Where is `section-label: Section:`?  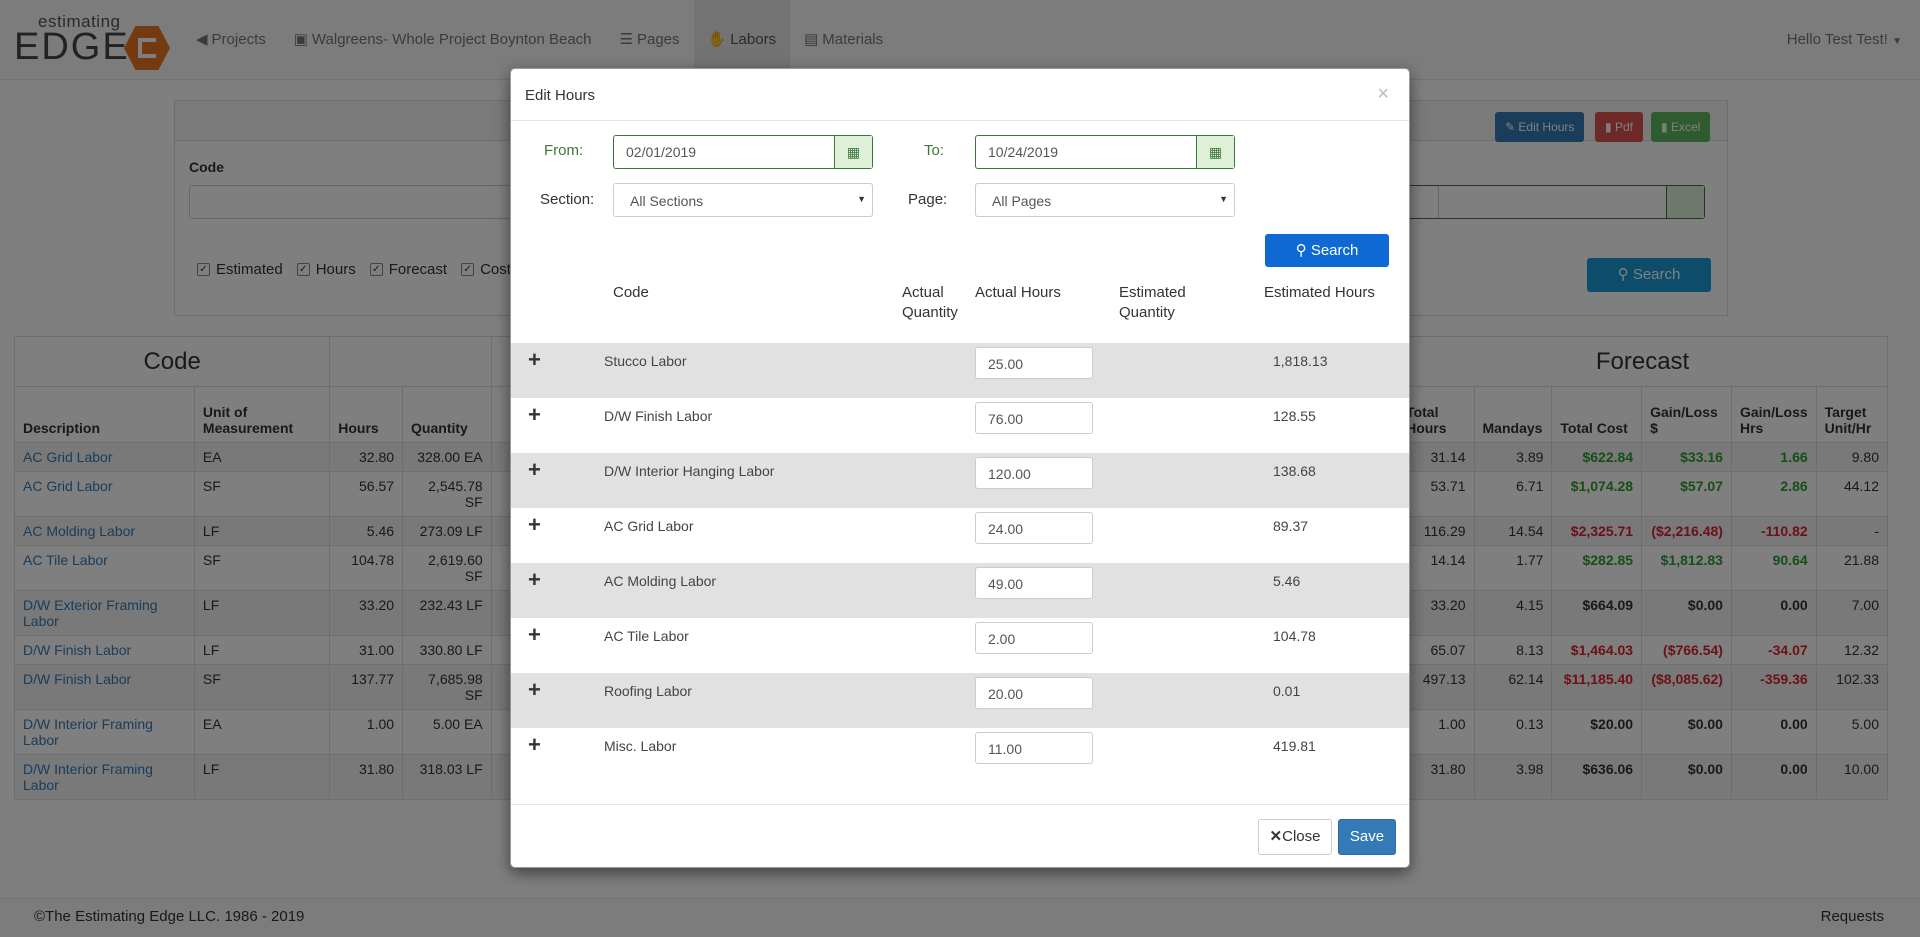
section-label: Section: is located at coordinates (567, 199).